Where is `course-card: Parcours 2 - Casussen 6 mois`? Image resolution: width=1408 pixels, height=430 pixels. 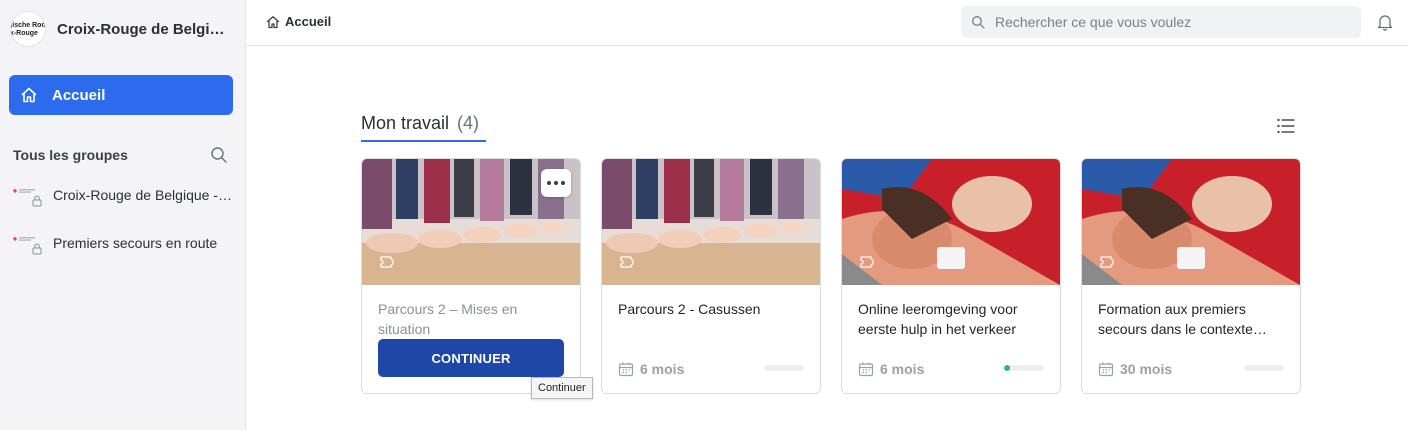
course-card: Parcours 2 - Casussen 6 mois is located at coordinates (711, 276).